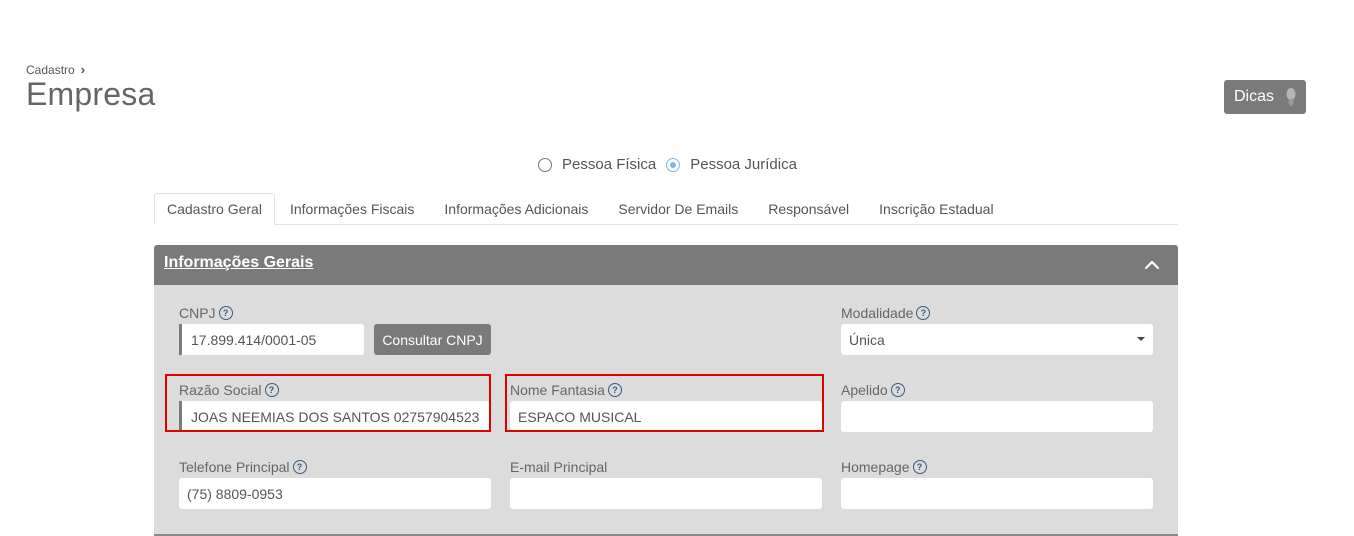  I want to click on radio-pessoa-juridica, so click(673, 164).